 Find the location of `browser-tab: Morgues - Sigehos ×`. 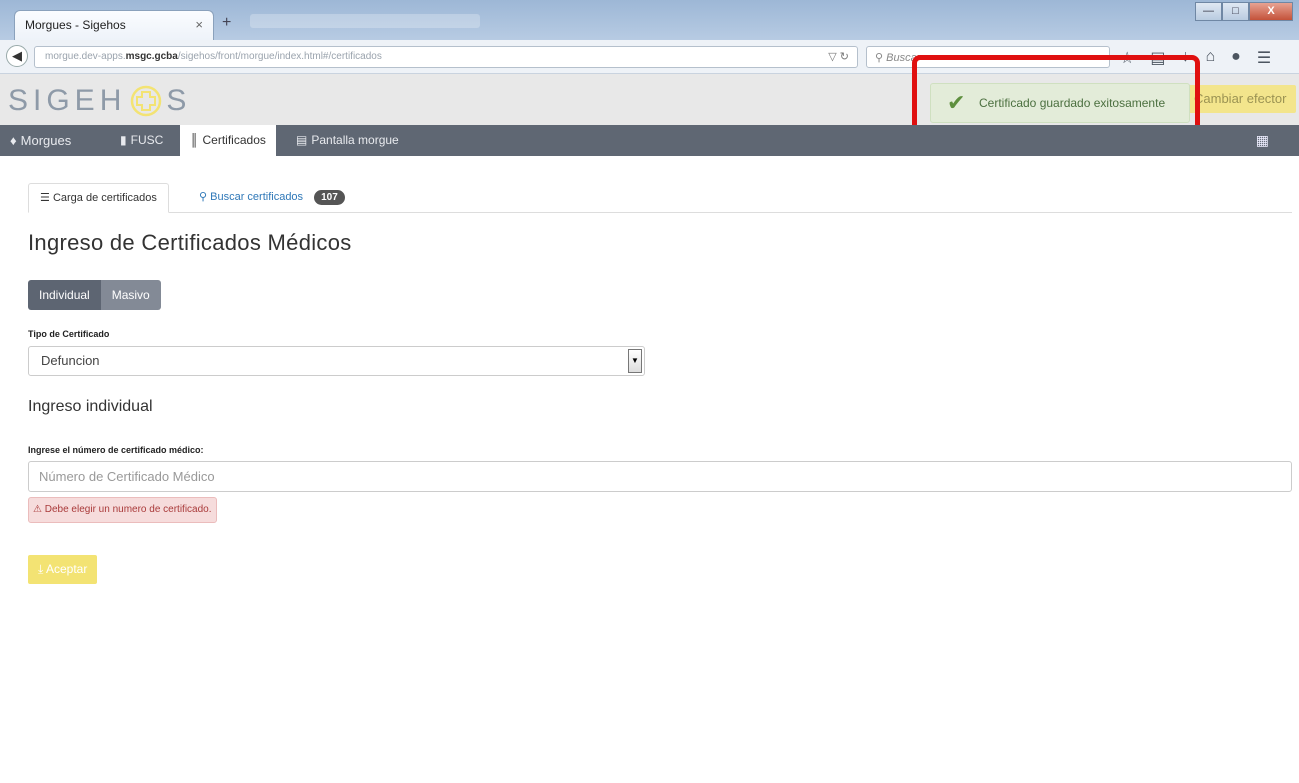

browser-tab: Morgues - Sigehos × is located at coordinates (114, 25).